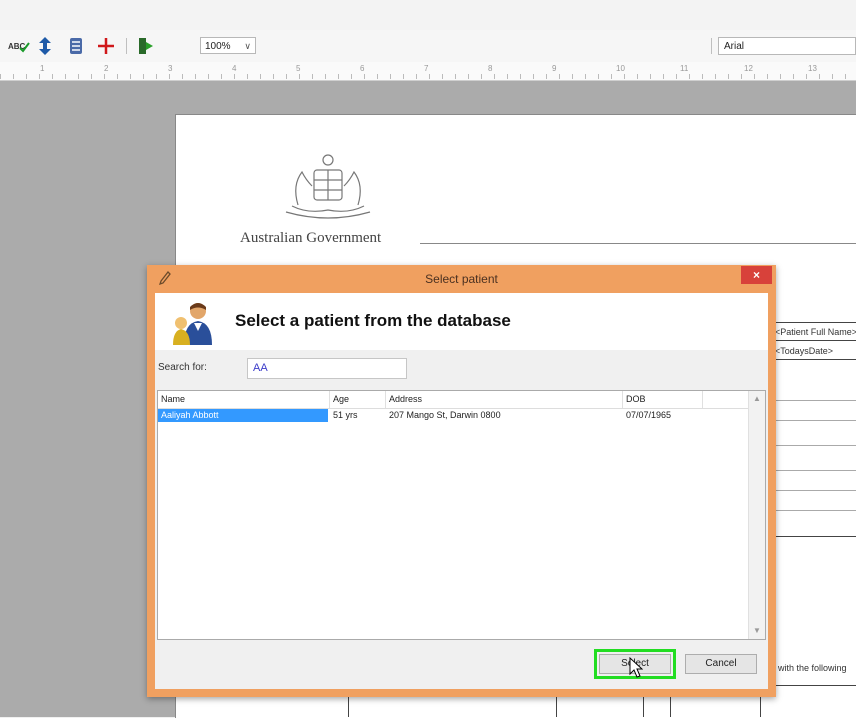 The width and height of the screenshot is (856, 718). Describe the element at coordinates (638, 243) in the screenshot. I see `divider` at that location.